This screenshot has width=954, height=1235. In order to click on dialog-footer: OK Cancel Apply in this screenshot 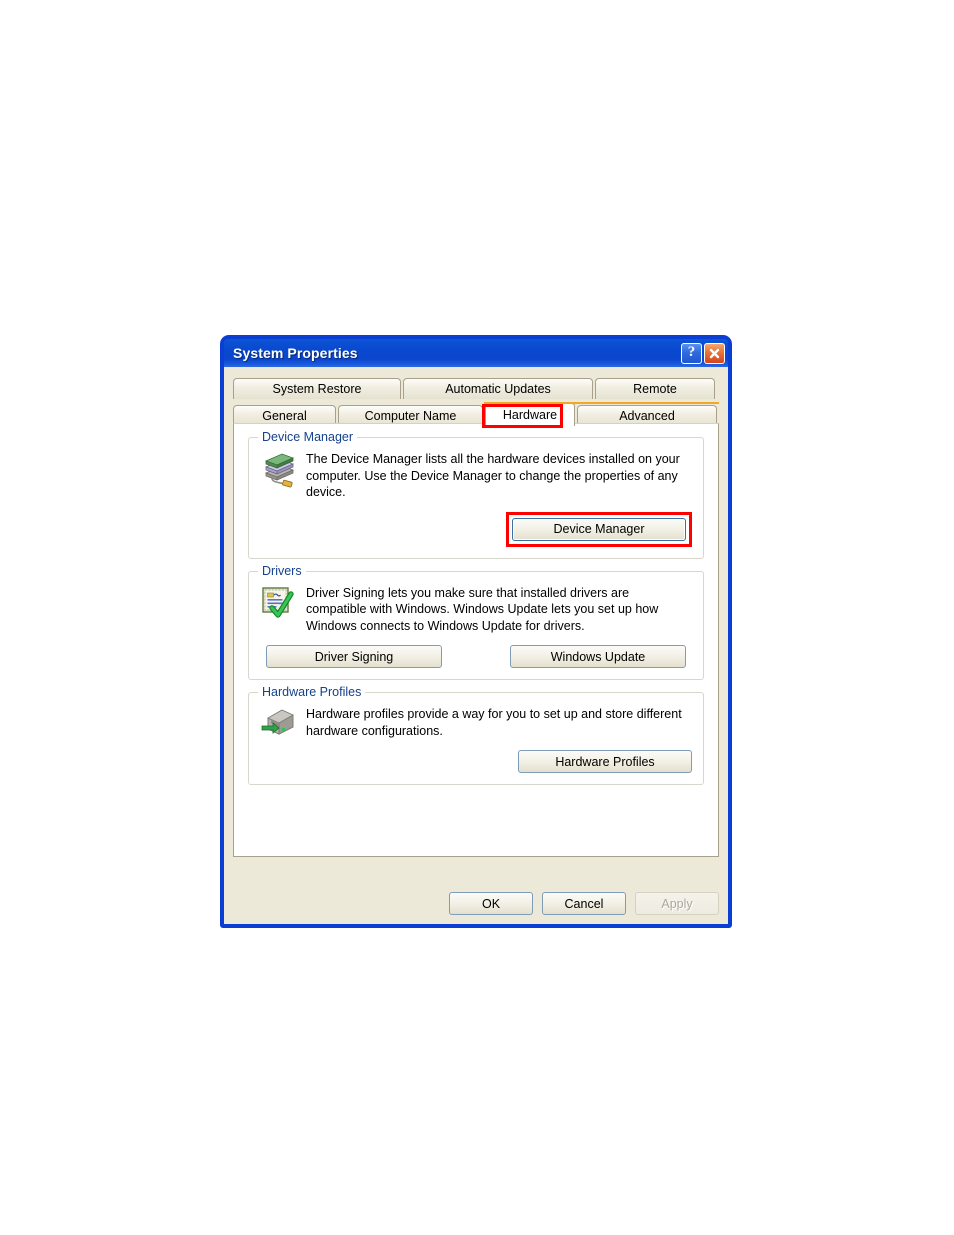, I will do `click(584, 903)`.